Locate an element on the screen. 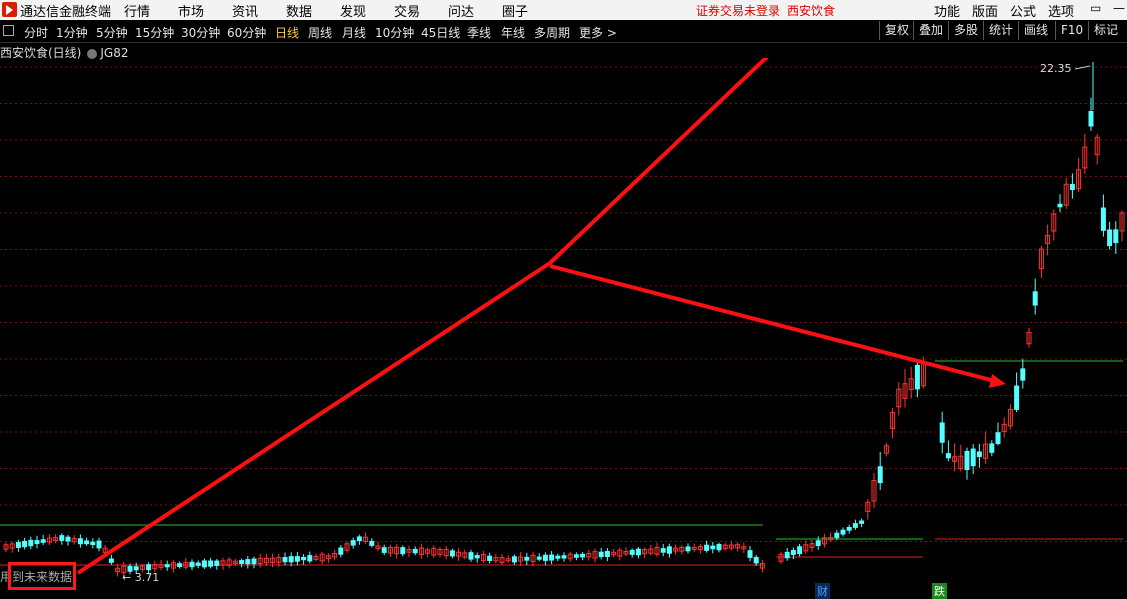 This screenshot has height=599, width=1127. window-minimize-icon: — is located at coordinates (1119, 8).